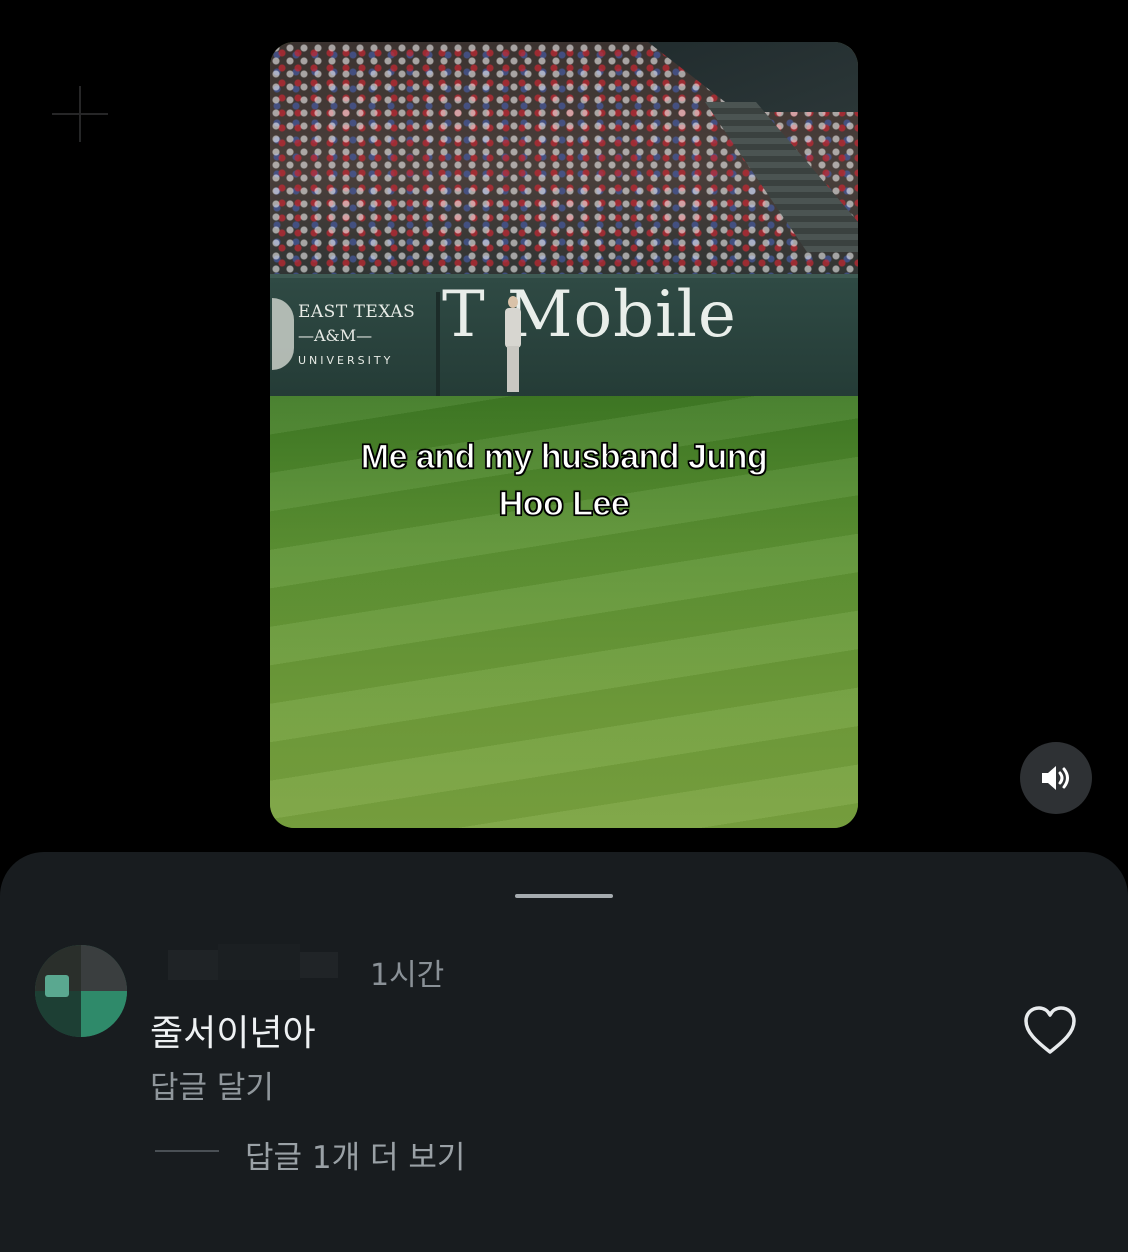 The image size is (1128, 1252). Describe the element at coordinates (283, 334) in the screenshot. I see `lion-seal-icon` at that location.